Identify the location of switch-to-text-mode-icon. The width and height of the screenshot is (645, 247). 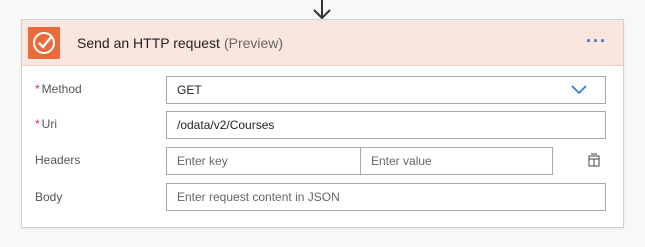
(594, 160).